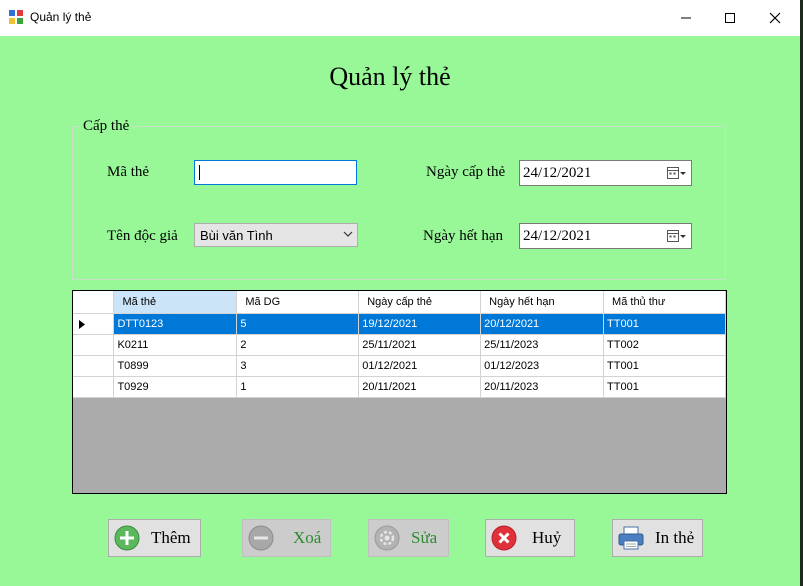 This screenshot has height=586, width=803. I want to click on cancel-circle-icon, so click(504, 538).